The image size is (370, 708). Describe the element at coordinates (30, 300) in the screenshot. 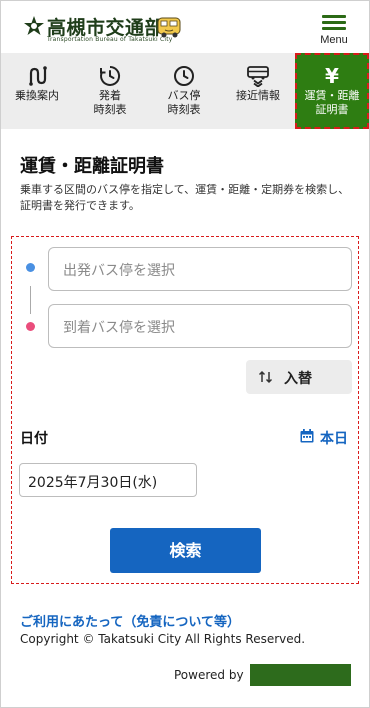

I see `route-connector` at that location.